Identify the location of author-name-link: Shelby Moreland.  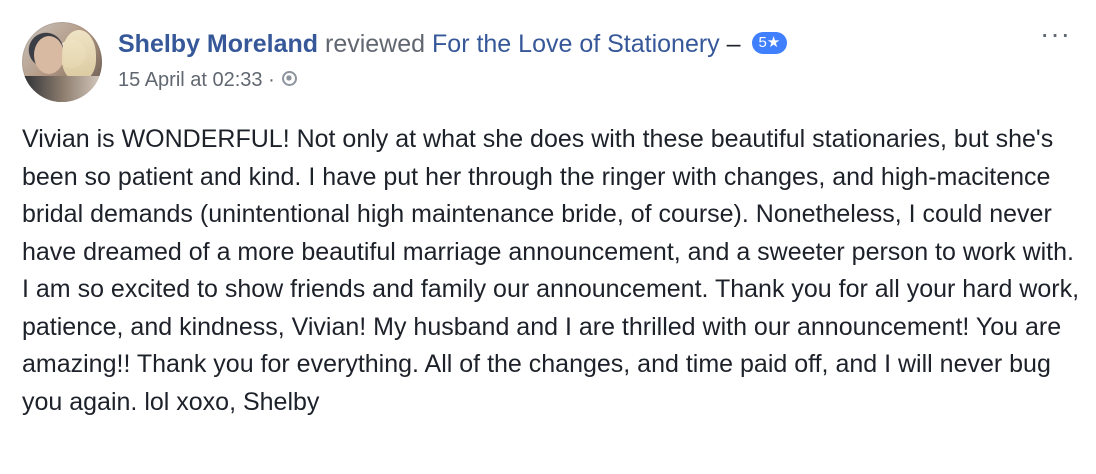
(218, 44).